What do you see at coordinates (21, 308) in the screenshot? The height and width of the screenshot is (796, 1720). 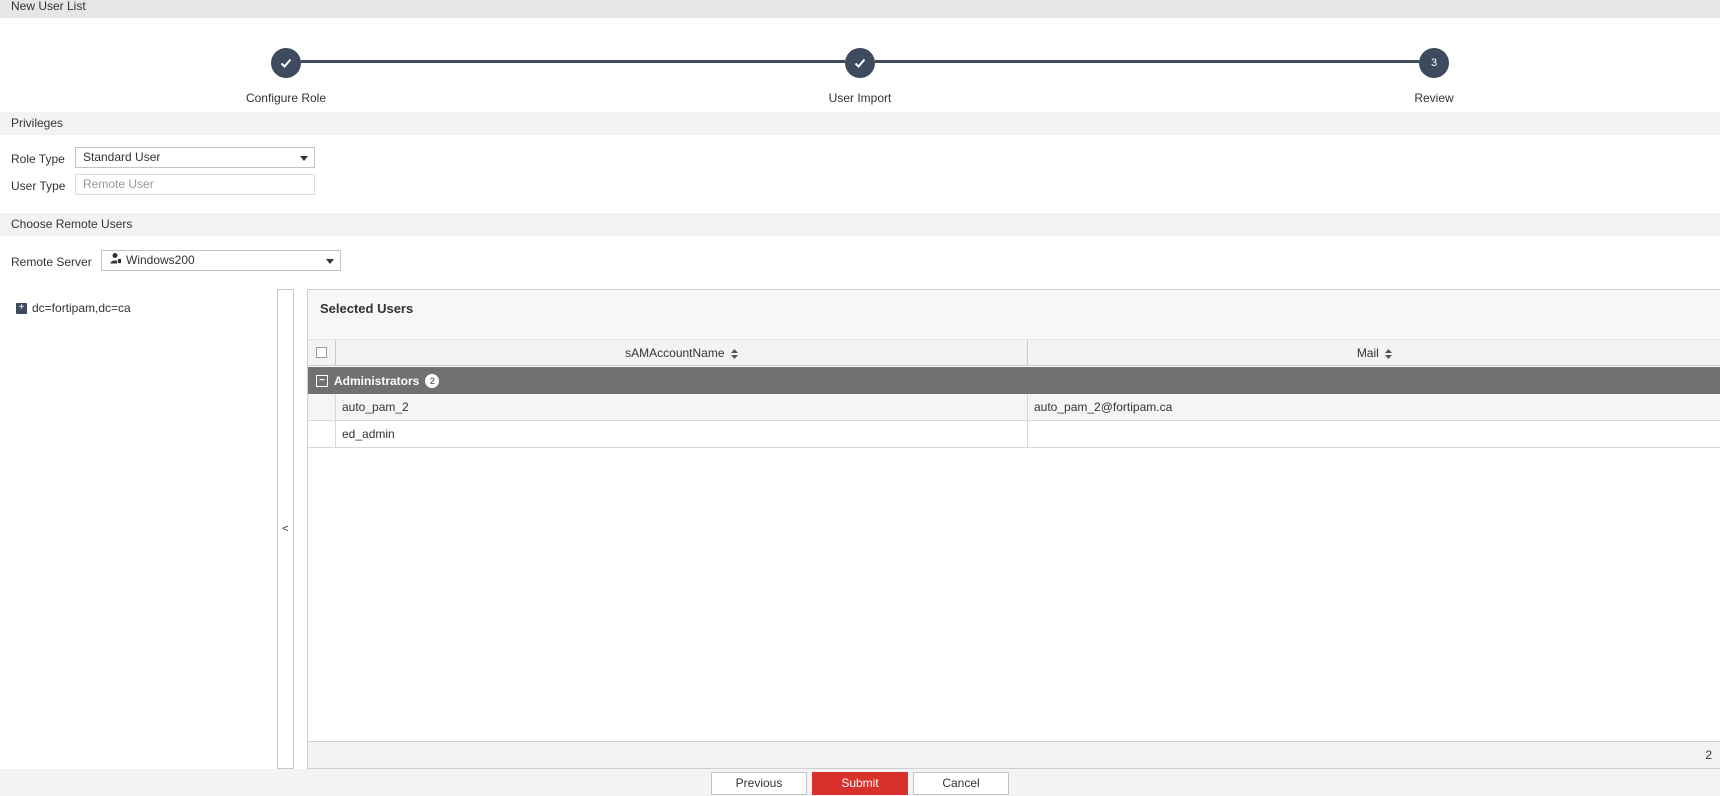 I see `expand-plus-icon: +` at bounding box center [21, 308].